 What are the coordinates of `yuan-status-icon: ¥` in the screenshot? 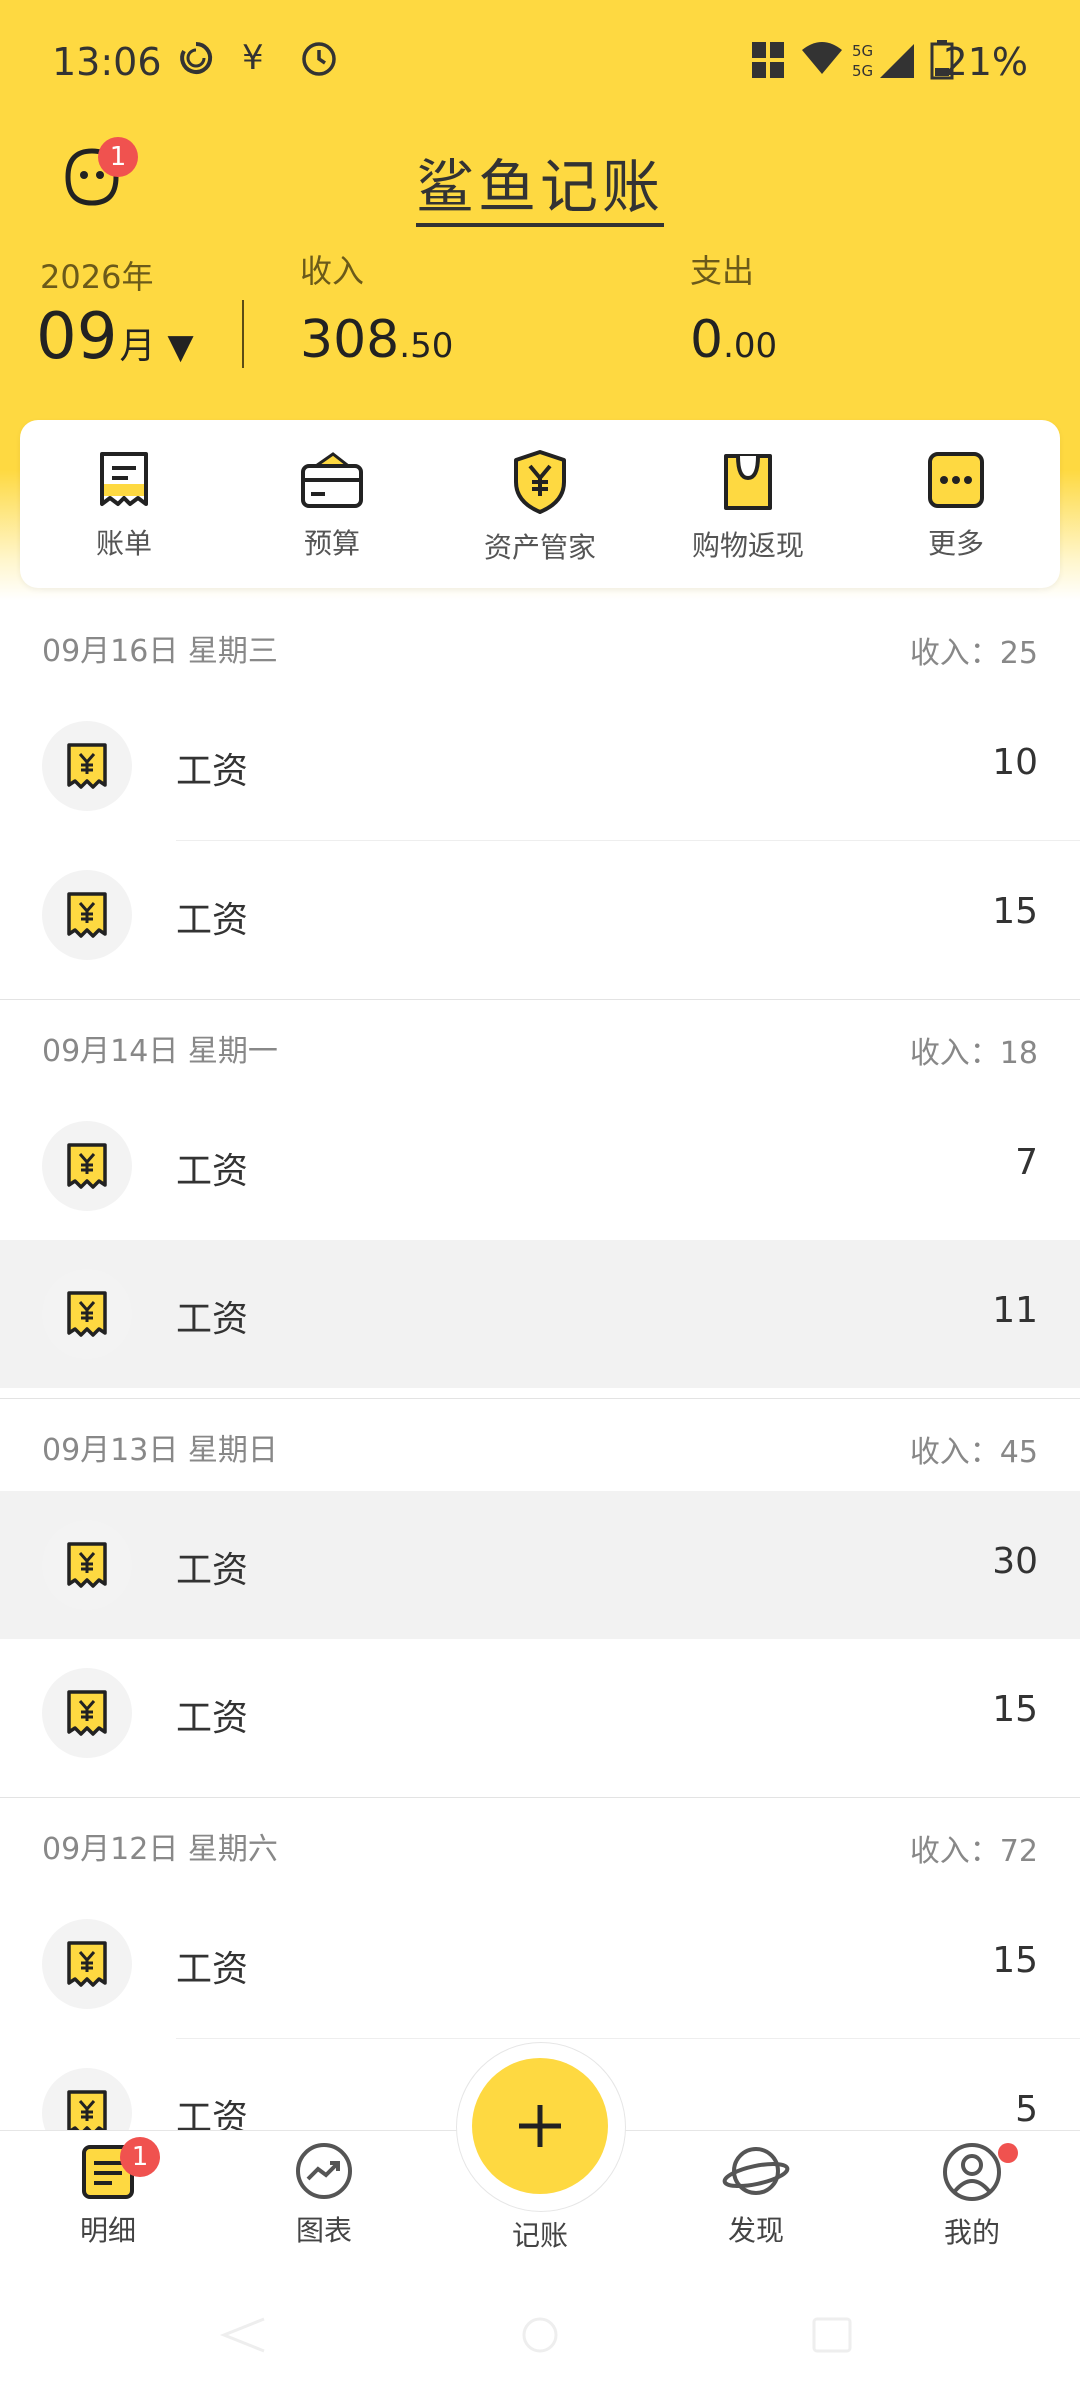 It's located at (253, 58).